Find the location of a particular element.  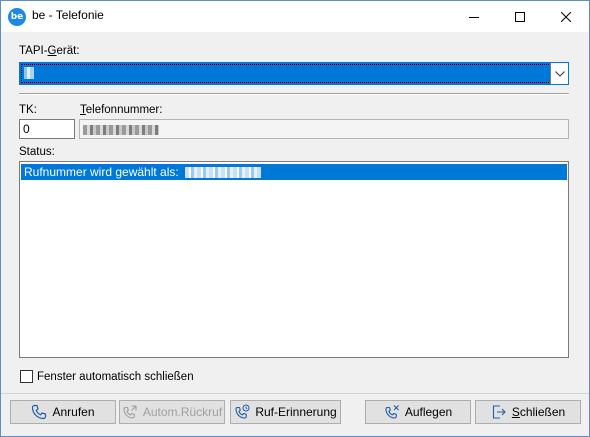

auto-close-checkbox is located at coordinates (26, 376).